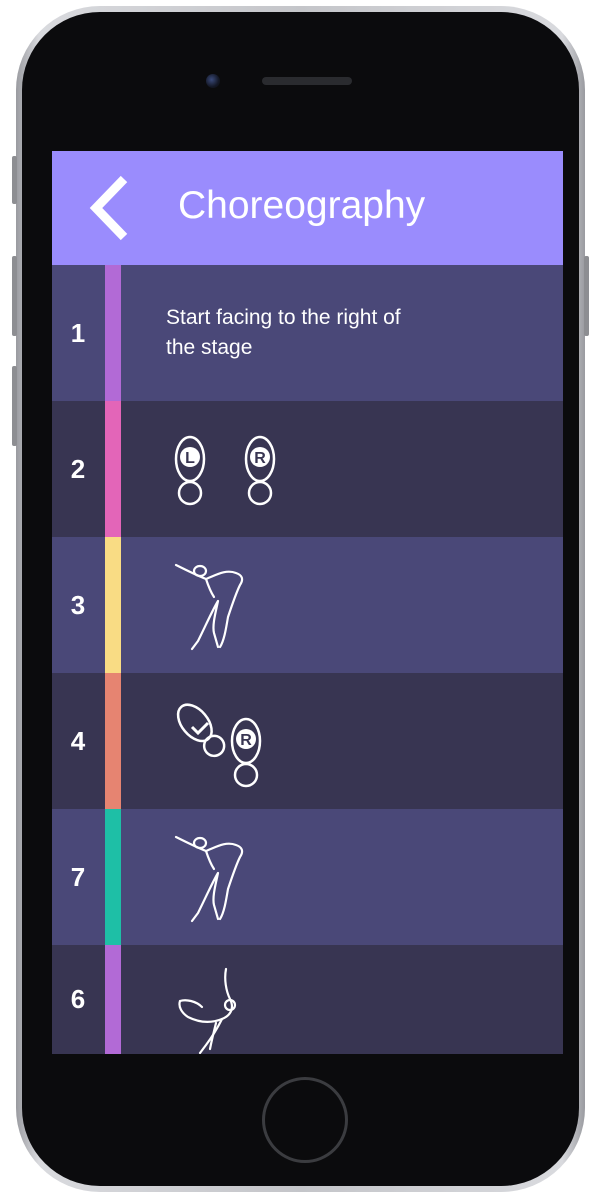  What do you see at coordinates (190, 458) in the screenshot?
I see `left-foot-label: L` at bounding box center [190, 458].